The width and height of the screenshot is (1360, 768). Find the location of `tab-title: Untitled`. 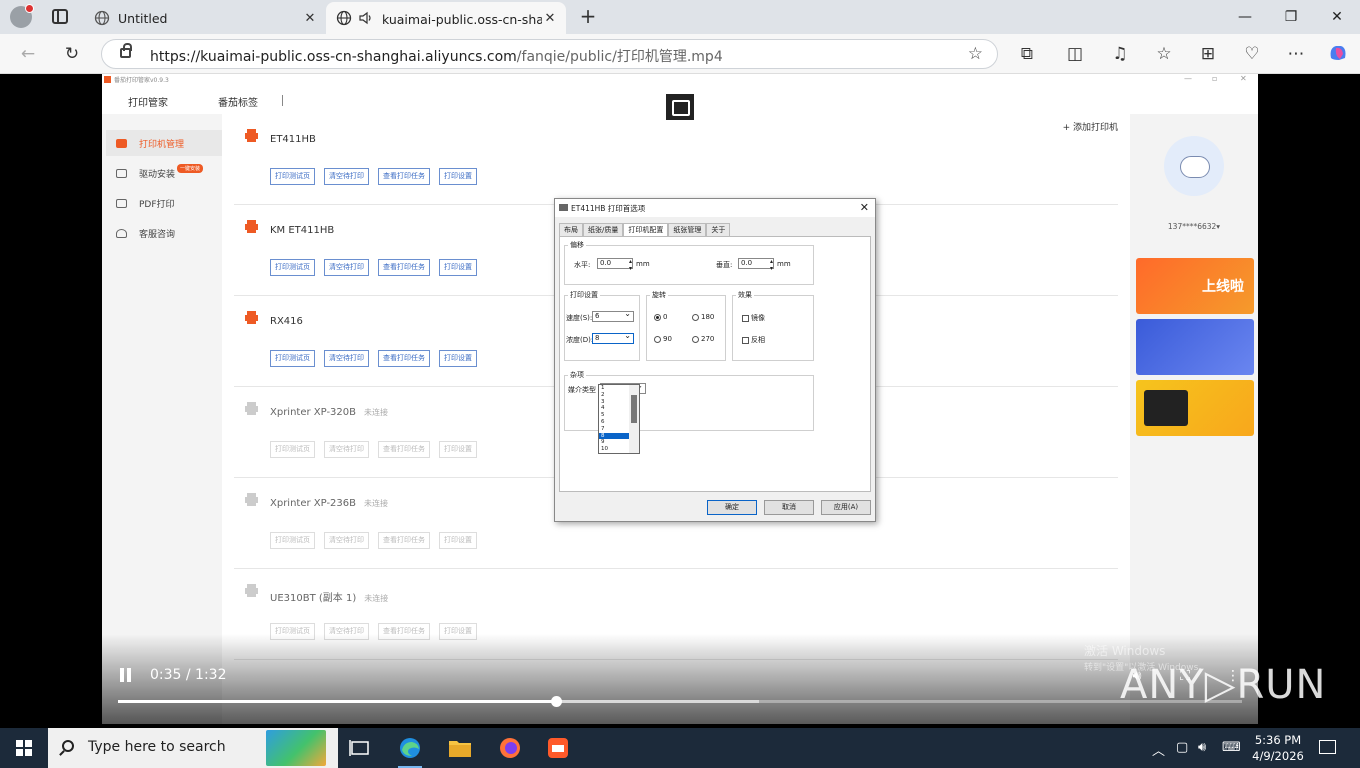

tab-title: Untitled is located at coordinates (143, 18).